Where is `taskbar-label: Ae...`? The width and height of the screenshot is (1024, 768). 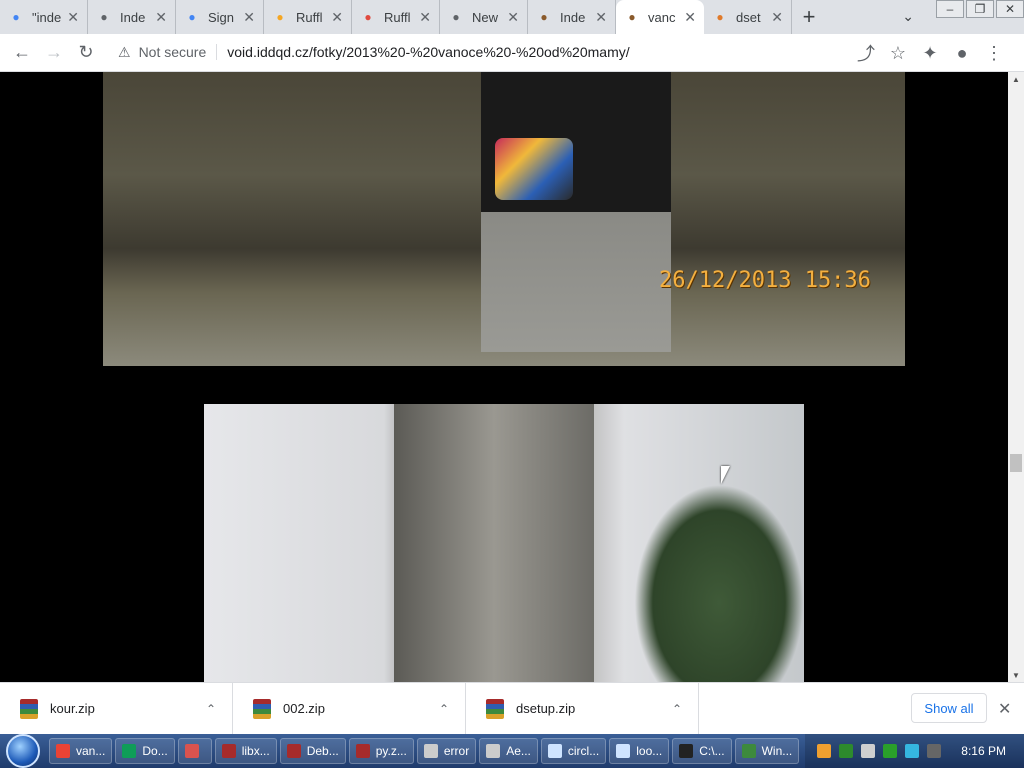 taskbar-label: Ae... is located at coordinates (518, 751).